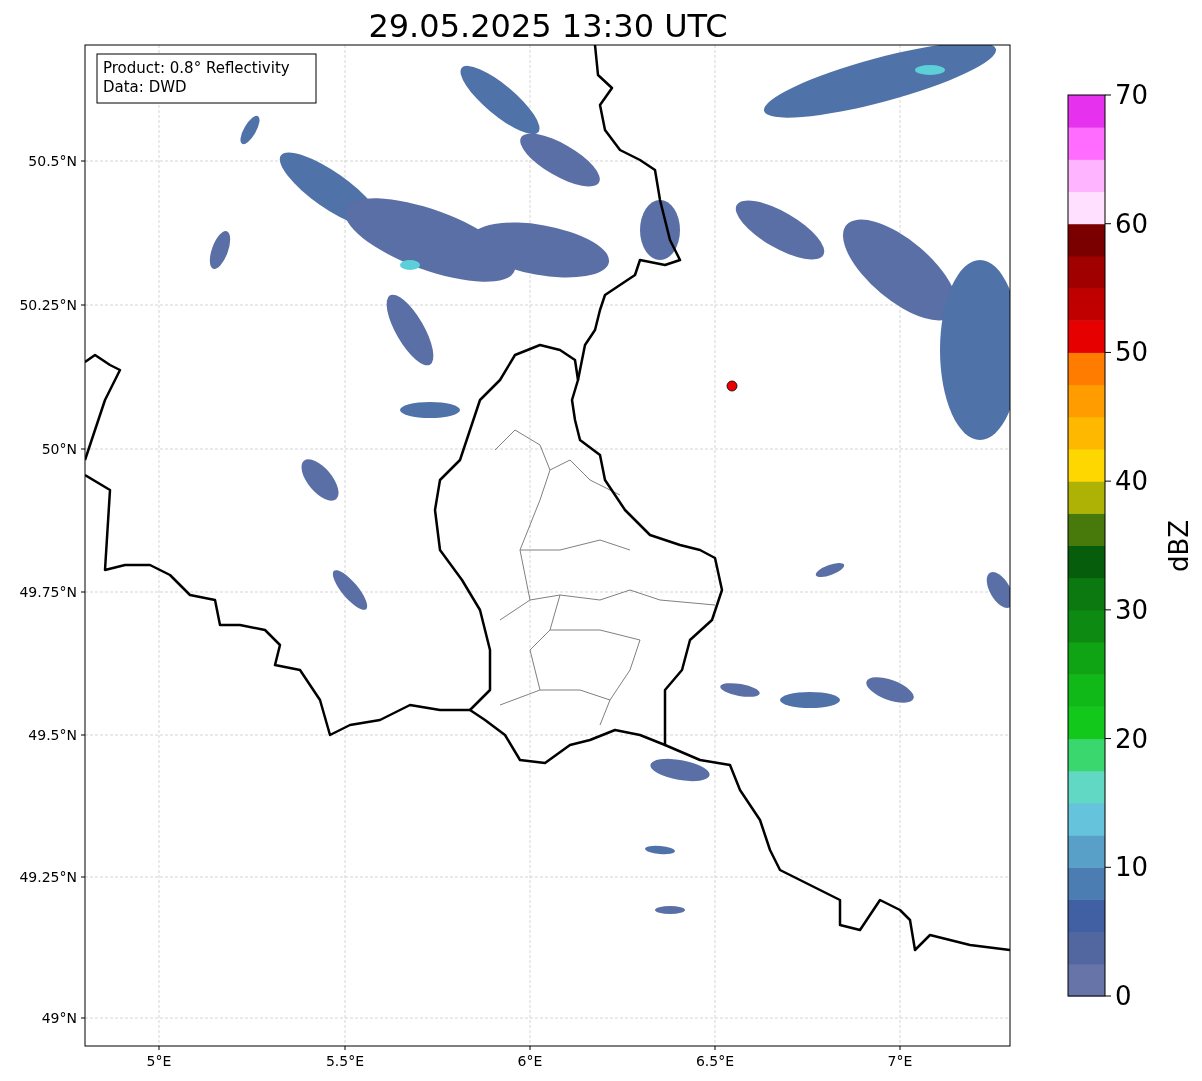 Image resolution: width=1202 pixels, height=1081 pixels. Describe the element at coordinates (732, 386) in the screenshot. I see `radar-site-marker` at that location.